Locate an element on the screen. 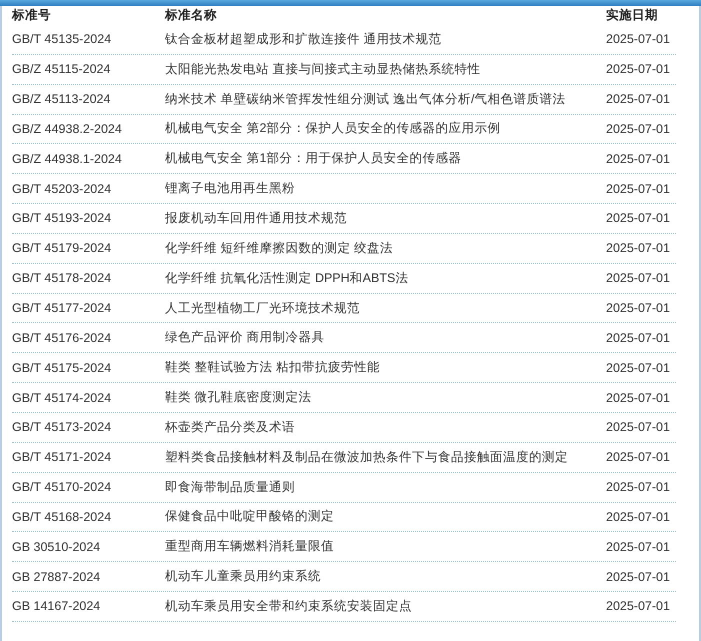 Image resolution: width=701 pixels, height=641 pixels. table-cell-text: 钛合金板材超塑成形和扩散连接件 通用技术规范 is located at coordinates (303, 39).